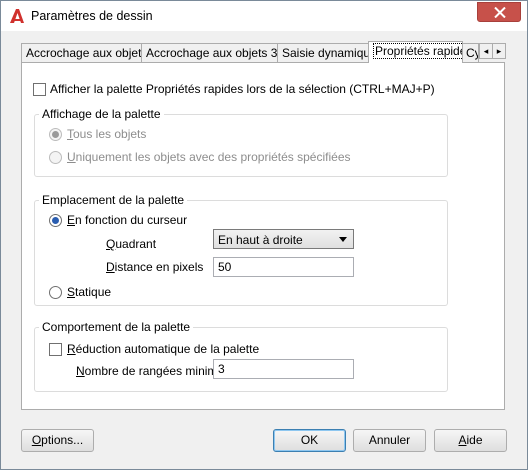  Describe the element at coordinates (92, 16) in the screenshot. I see `window-title: Paramètres de dessin` at that location.